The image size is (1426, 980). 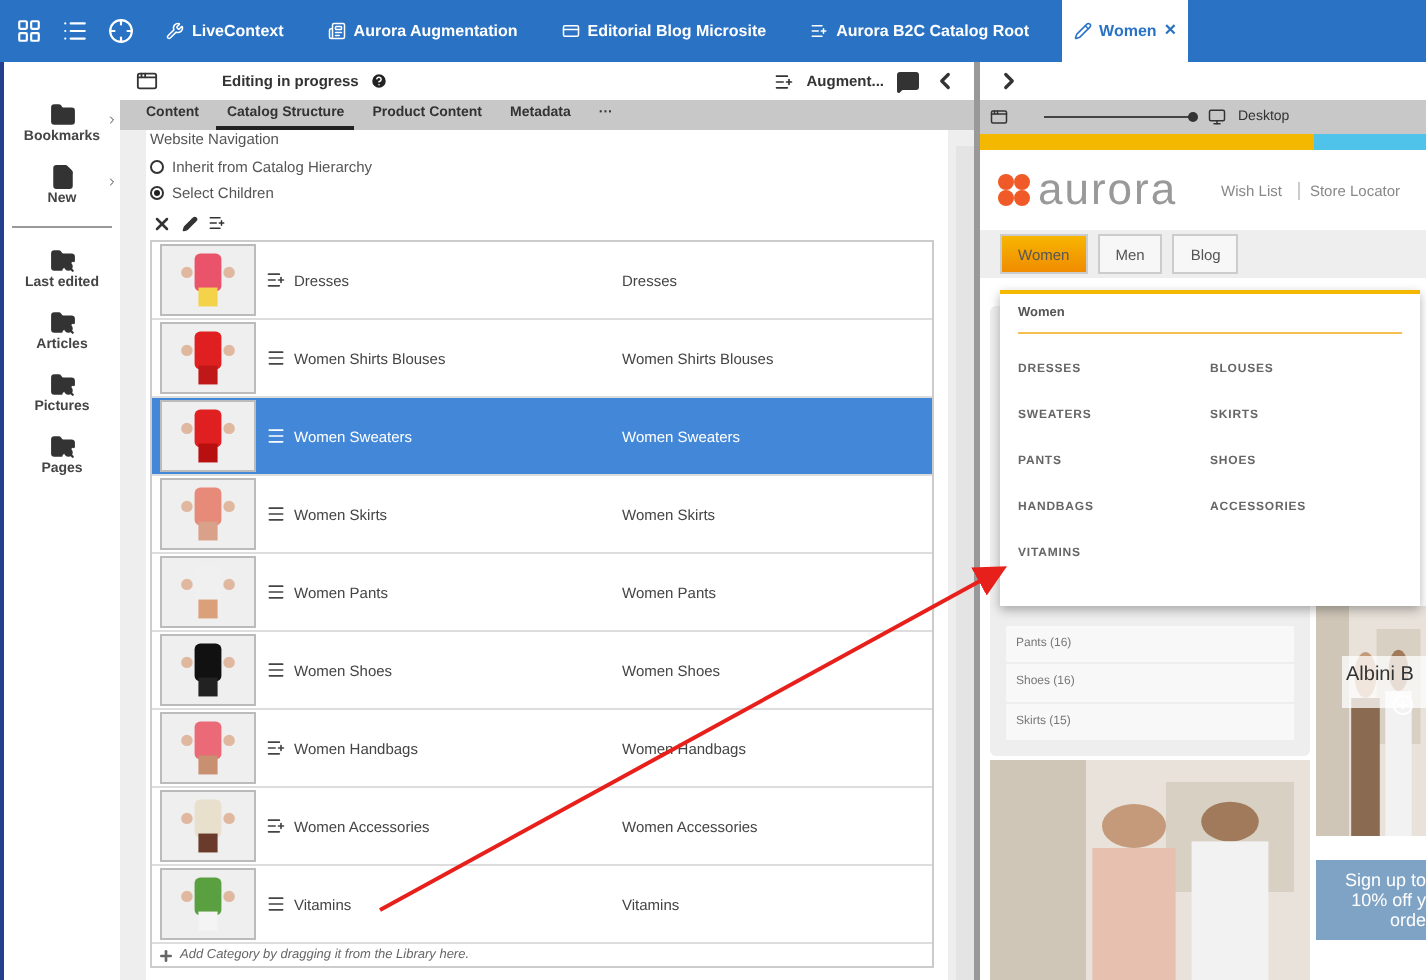 I want to click on edit-icon, so click(x=190, y=223).